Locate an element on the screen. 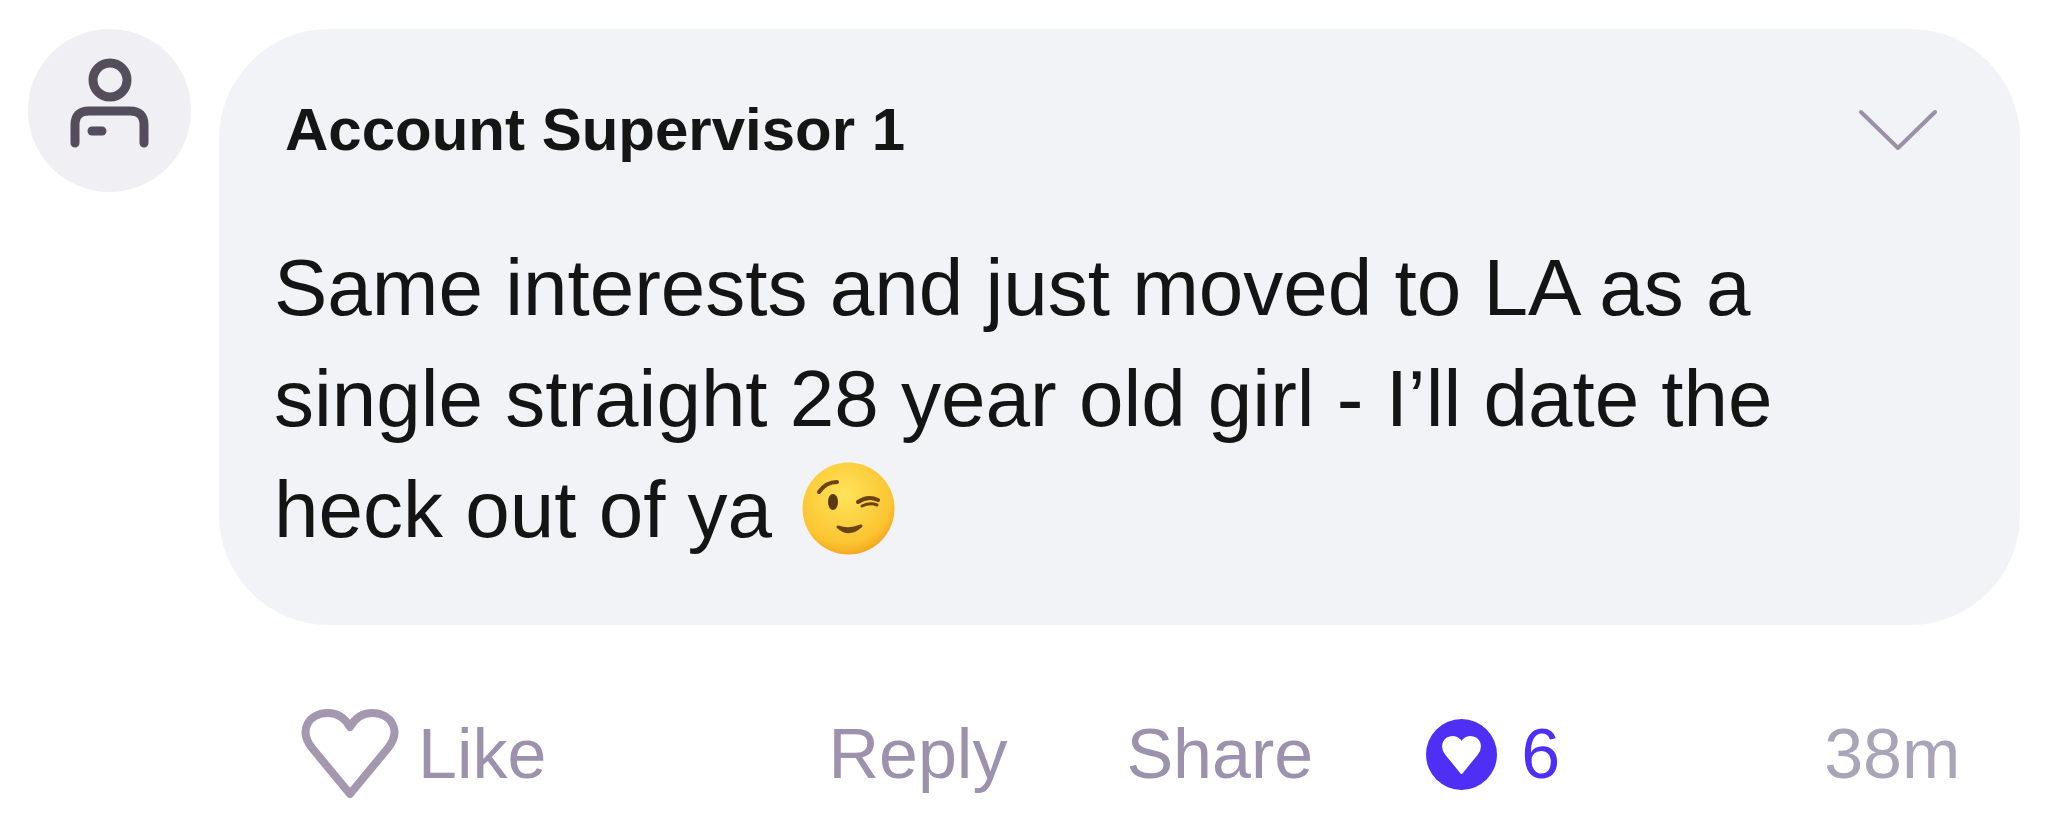 This screenshot has height=836, width=2048. heart-badge-icon is located at coordinates (1462, 754).